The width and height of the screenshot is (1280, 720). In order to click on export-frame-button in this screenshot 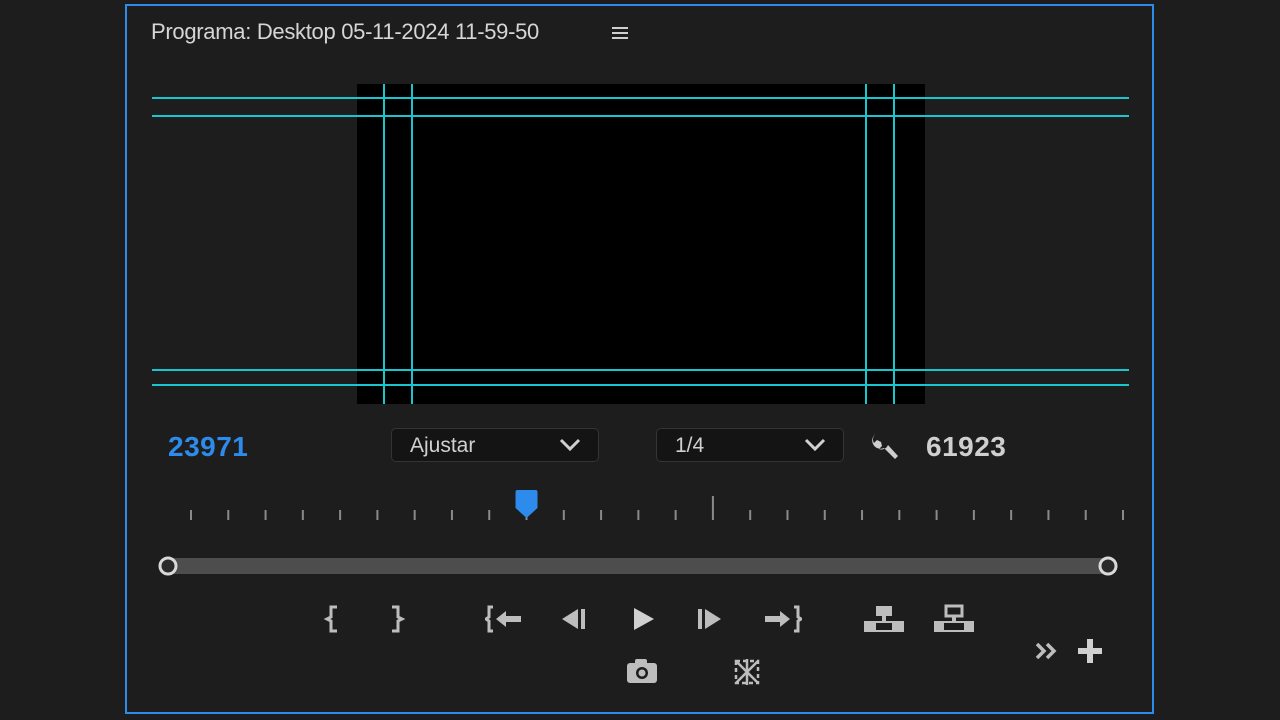, I will do `click(642, 671)`.